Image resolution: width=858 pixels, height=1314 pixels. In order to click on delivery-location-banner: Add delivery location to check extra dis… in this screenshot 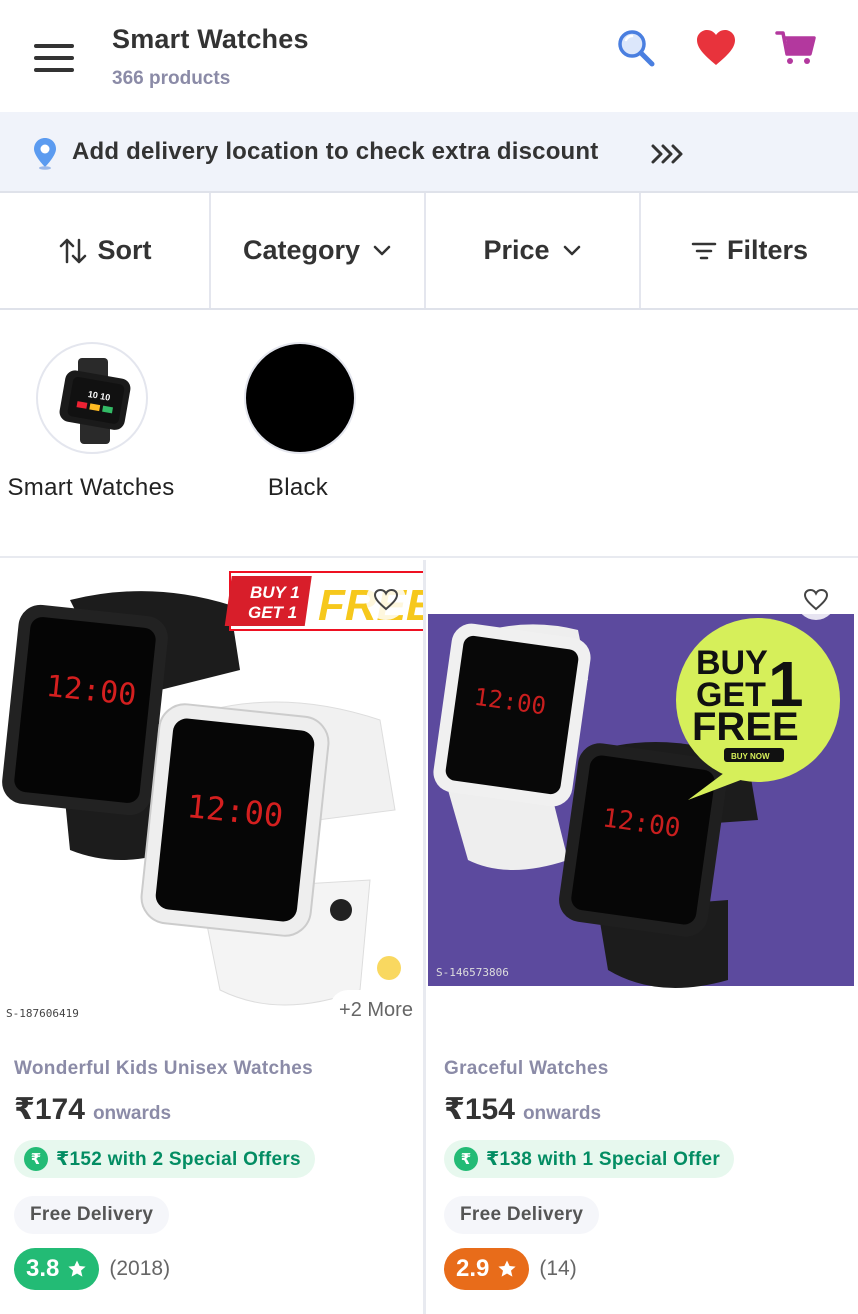, I will do `click(429, 152)`.